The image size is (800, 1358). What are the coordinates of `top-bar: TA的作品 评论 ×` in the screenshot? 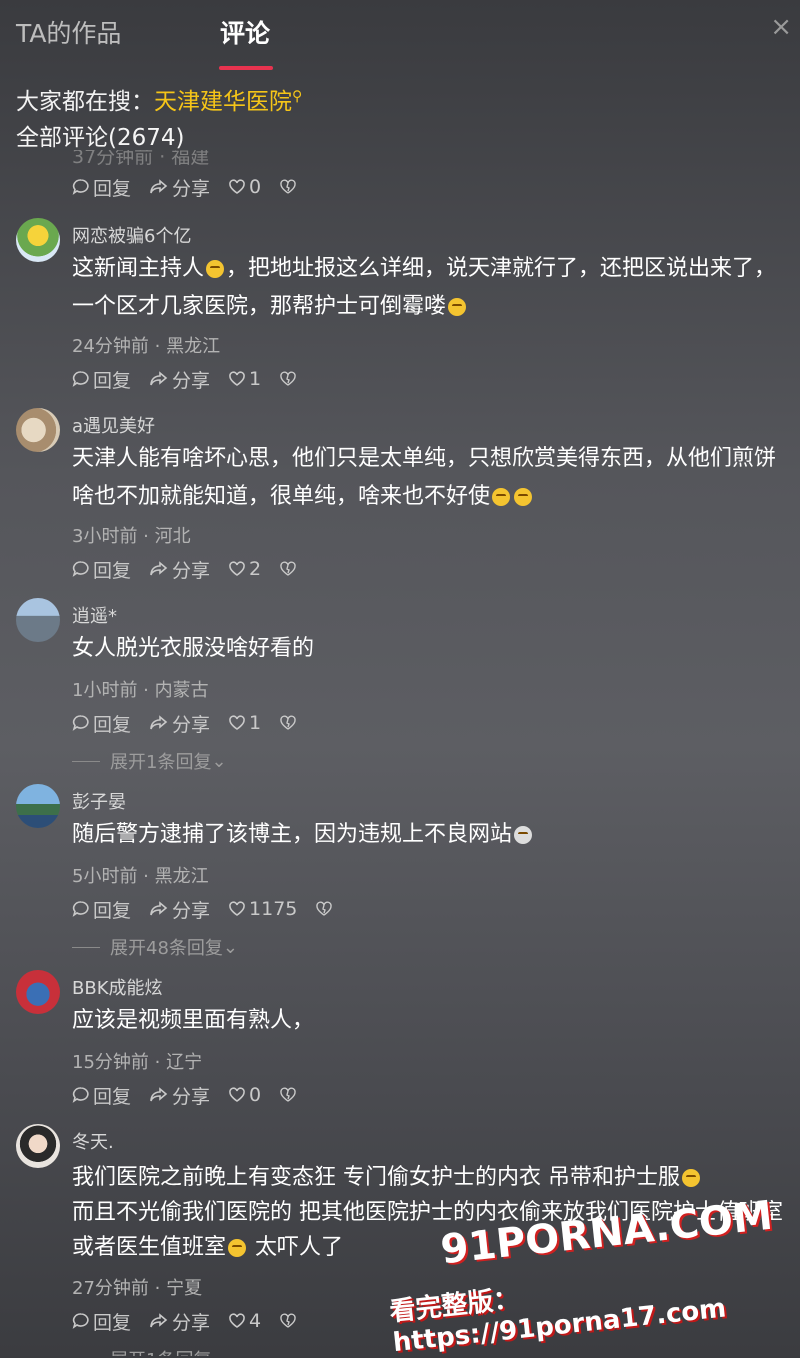 It's located at (400, 35).